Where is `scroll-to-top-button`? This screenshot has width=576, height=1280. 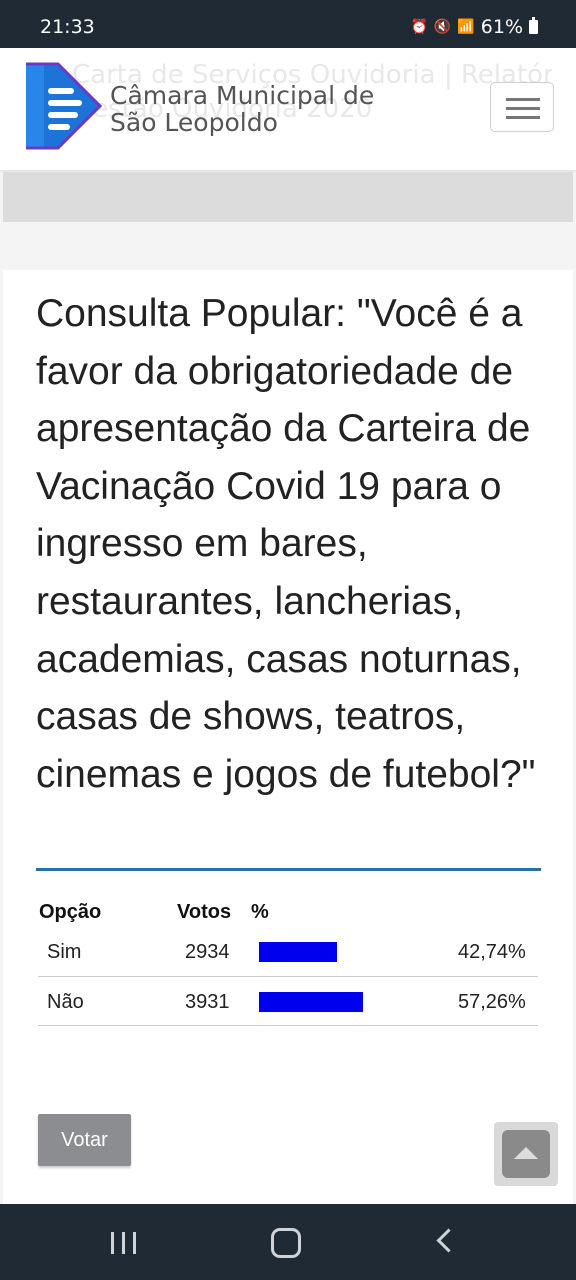
scroll-to-top-button is located at coordinates (526, 1154).